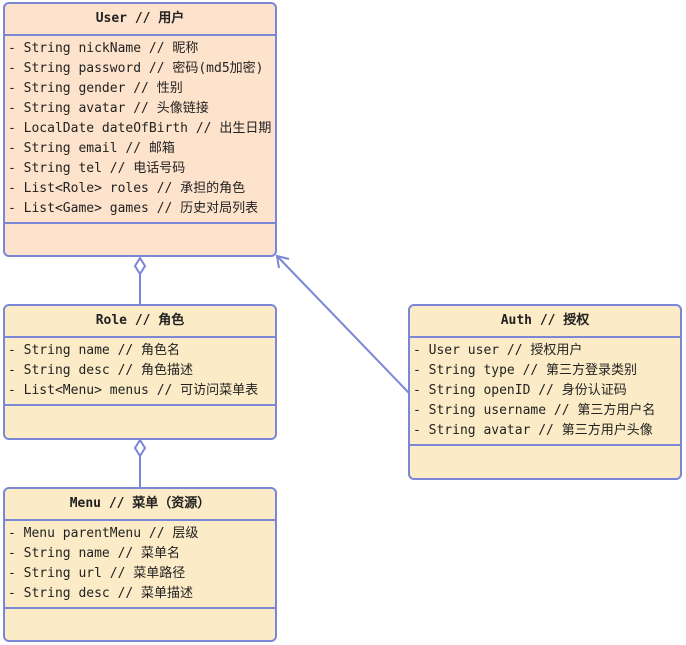 The height and width of the screenshot is (645, 686). Describe the element at coordinates (103, 48) in the screenshot. I see `user-attr-nickname: - String nickName // 昵称` at that location.